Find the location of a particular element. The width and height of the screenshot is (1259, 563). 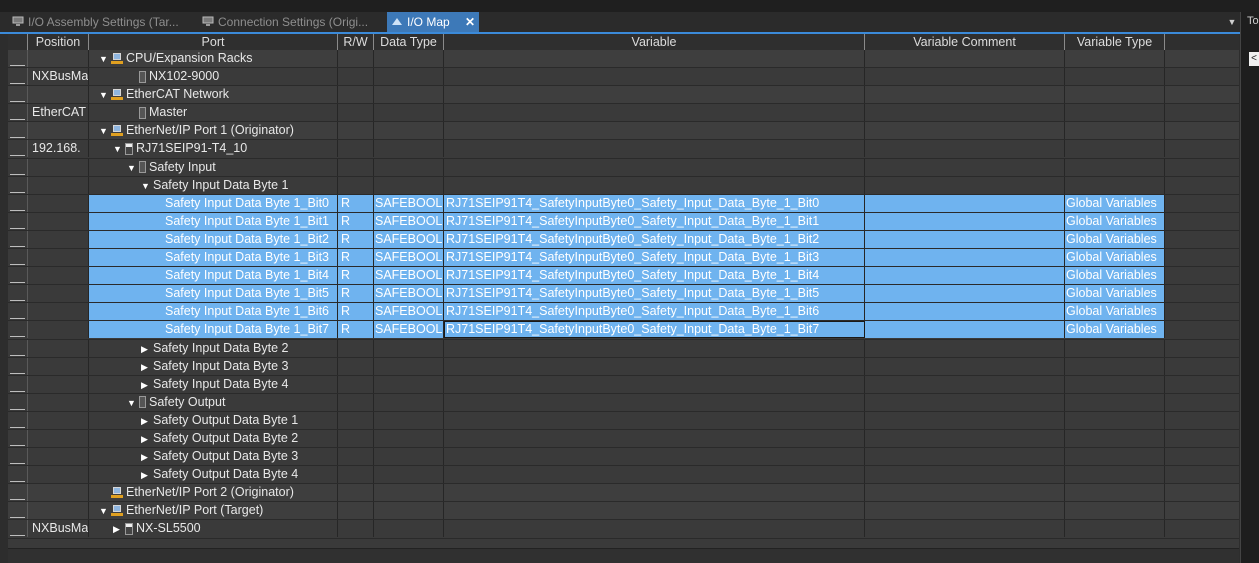

table-row: ▶ Safety Input Data Byte 4 is located at coordinates (623, 384).